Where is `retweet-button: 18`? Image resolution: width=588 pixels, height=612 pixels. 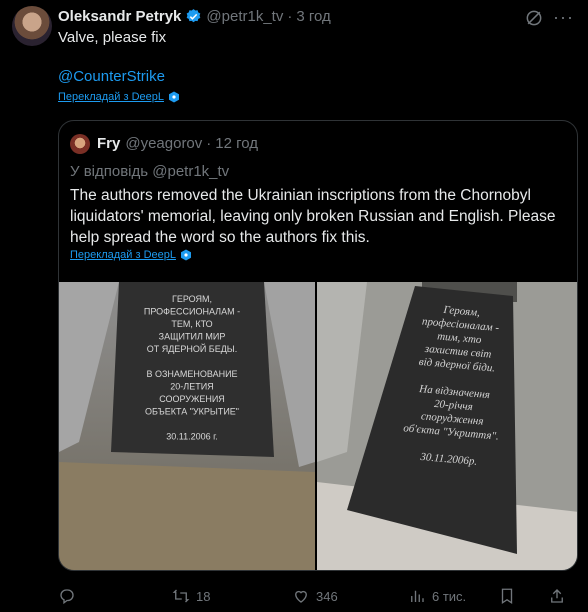
retweet-button: 18 is located at coordinates (191, 596).